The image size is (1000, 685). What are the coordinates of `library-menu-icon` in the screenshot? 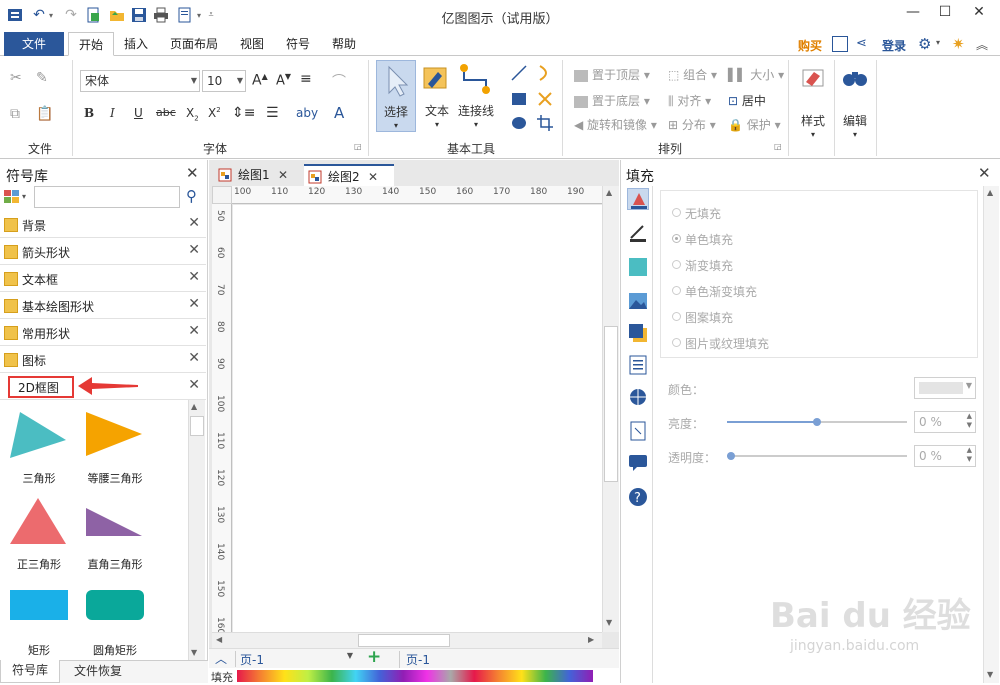 It's located at (12, 197).